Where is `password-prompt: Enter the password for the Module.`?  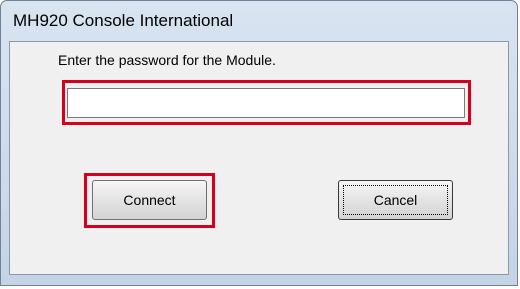 password-prompt: Enter the password for the Module. is located at coordinates (167, 60).